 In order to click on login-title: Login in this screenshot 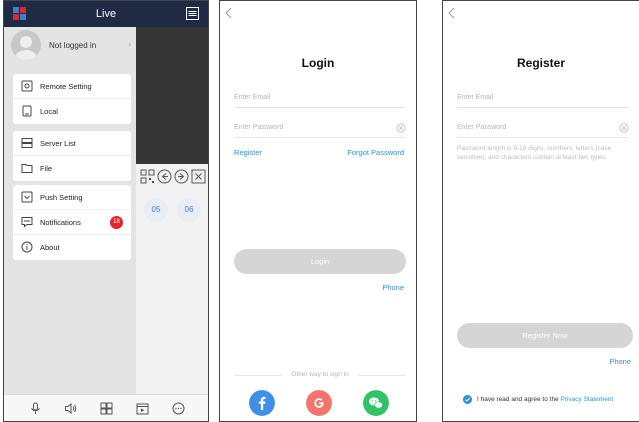, I will do `click(318, 63)`.